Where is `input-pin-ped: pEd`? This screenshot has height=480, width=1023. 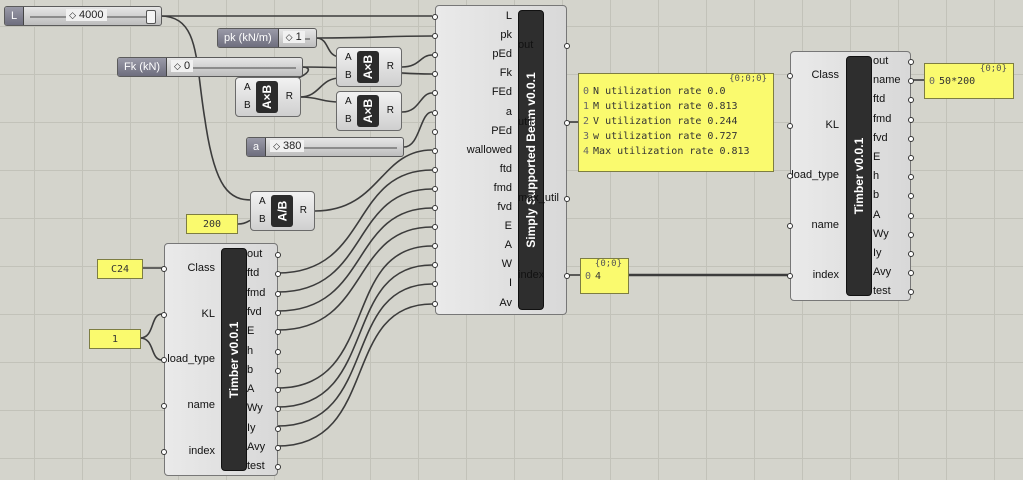
input-pin-ped: pEd is located at coordinates (502, 54).